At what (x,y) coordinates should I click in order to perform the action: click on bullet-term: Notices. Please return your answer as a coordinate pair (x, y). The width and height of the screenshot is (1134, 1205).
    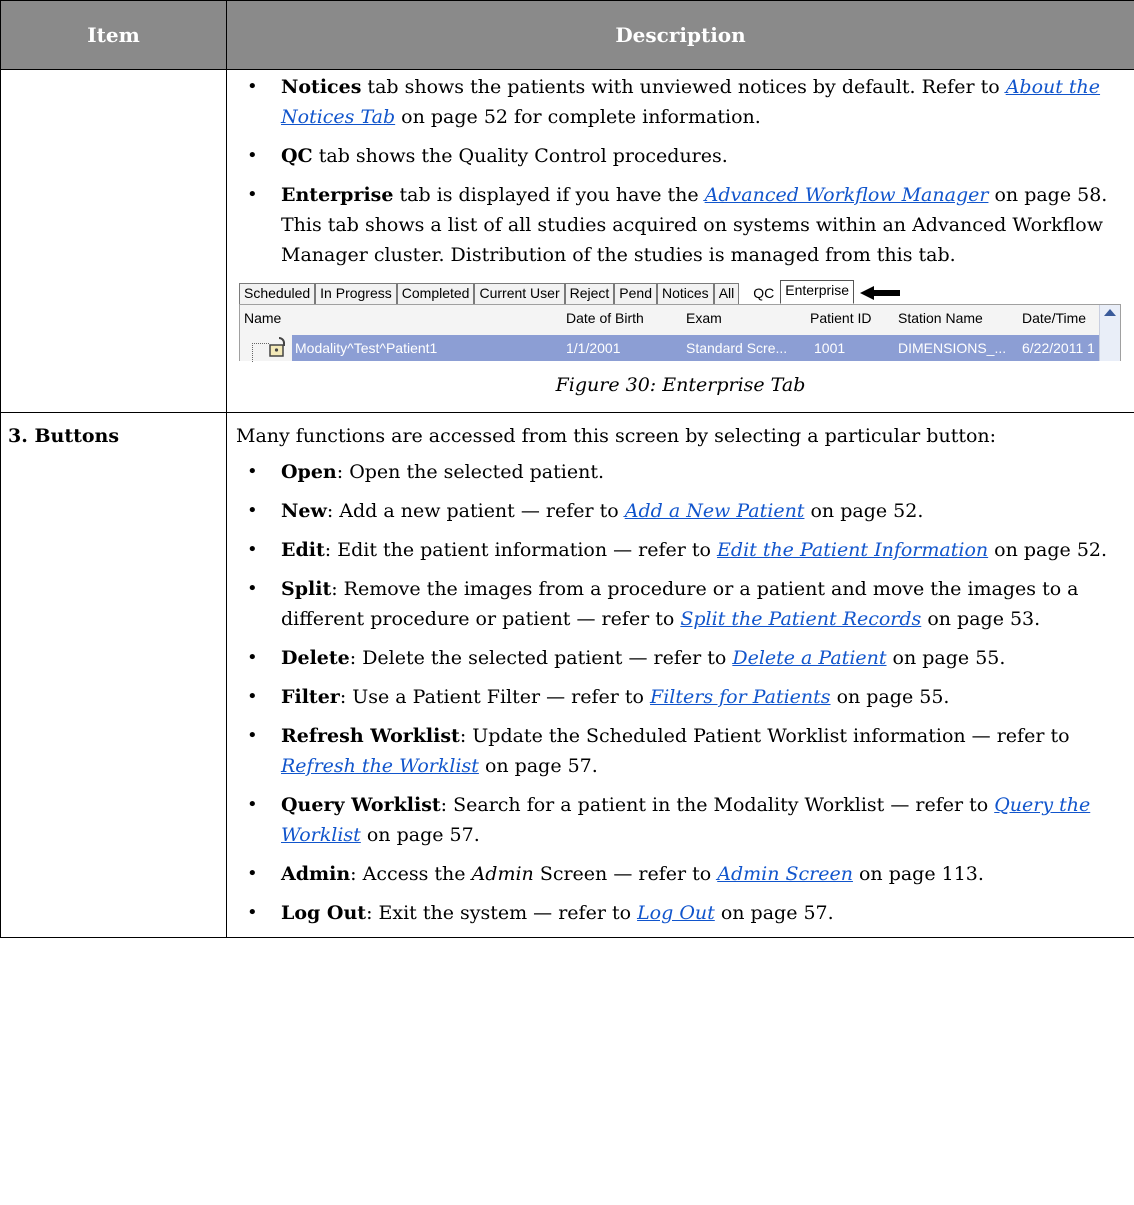
    Looking at the image, I should click on (321, 87).